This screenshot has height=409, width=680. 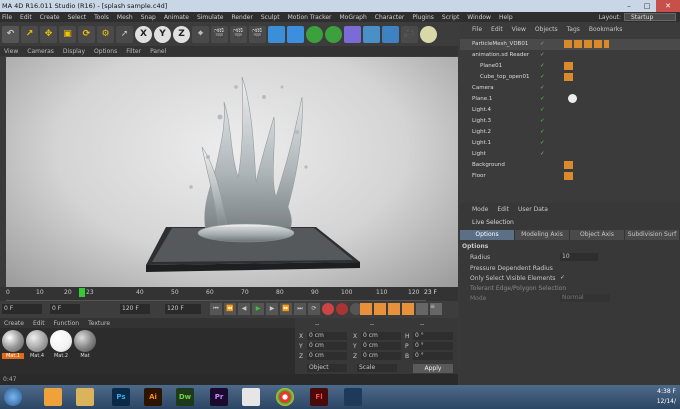 What do you see at coordinates (241, 17) in the screenshot?
I see `menu-render: Render` at bounding box center [241, 17].